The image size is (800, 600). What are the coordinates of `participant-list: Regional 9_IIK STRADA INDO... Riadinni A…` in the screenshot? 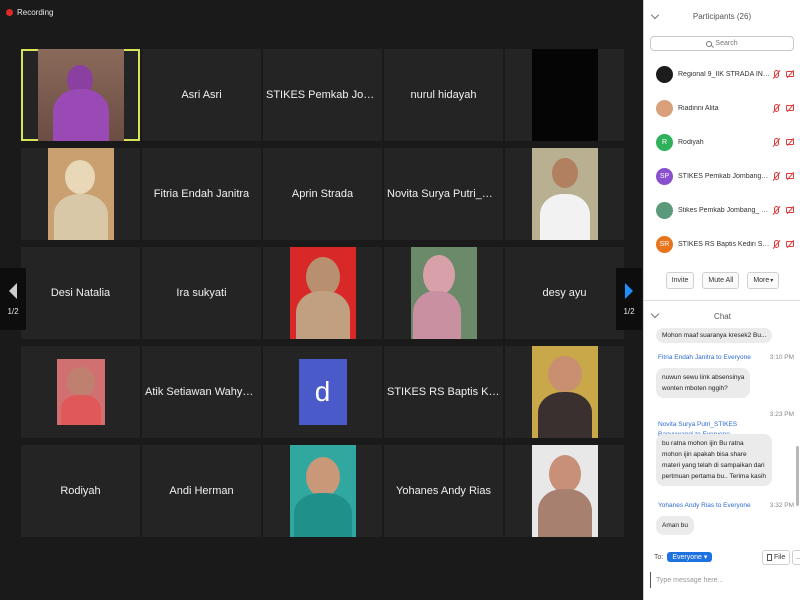 It's located at (722, 159).